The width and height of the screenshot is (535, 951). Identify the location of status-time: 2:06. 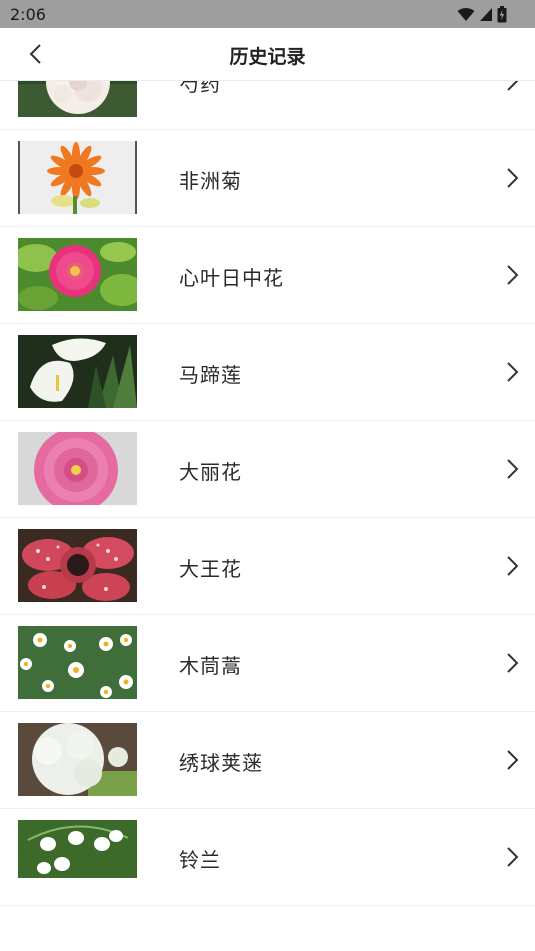
(28, 14).